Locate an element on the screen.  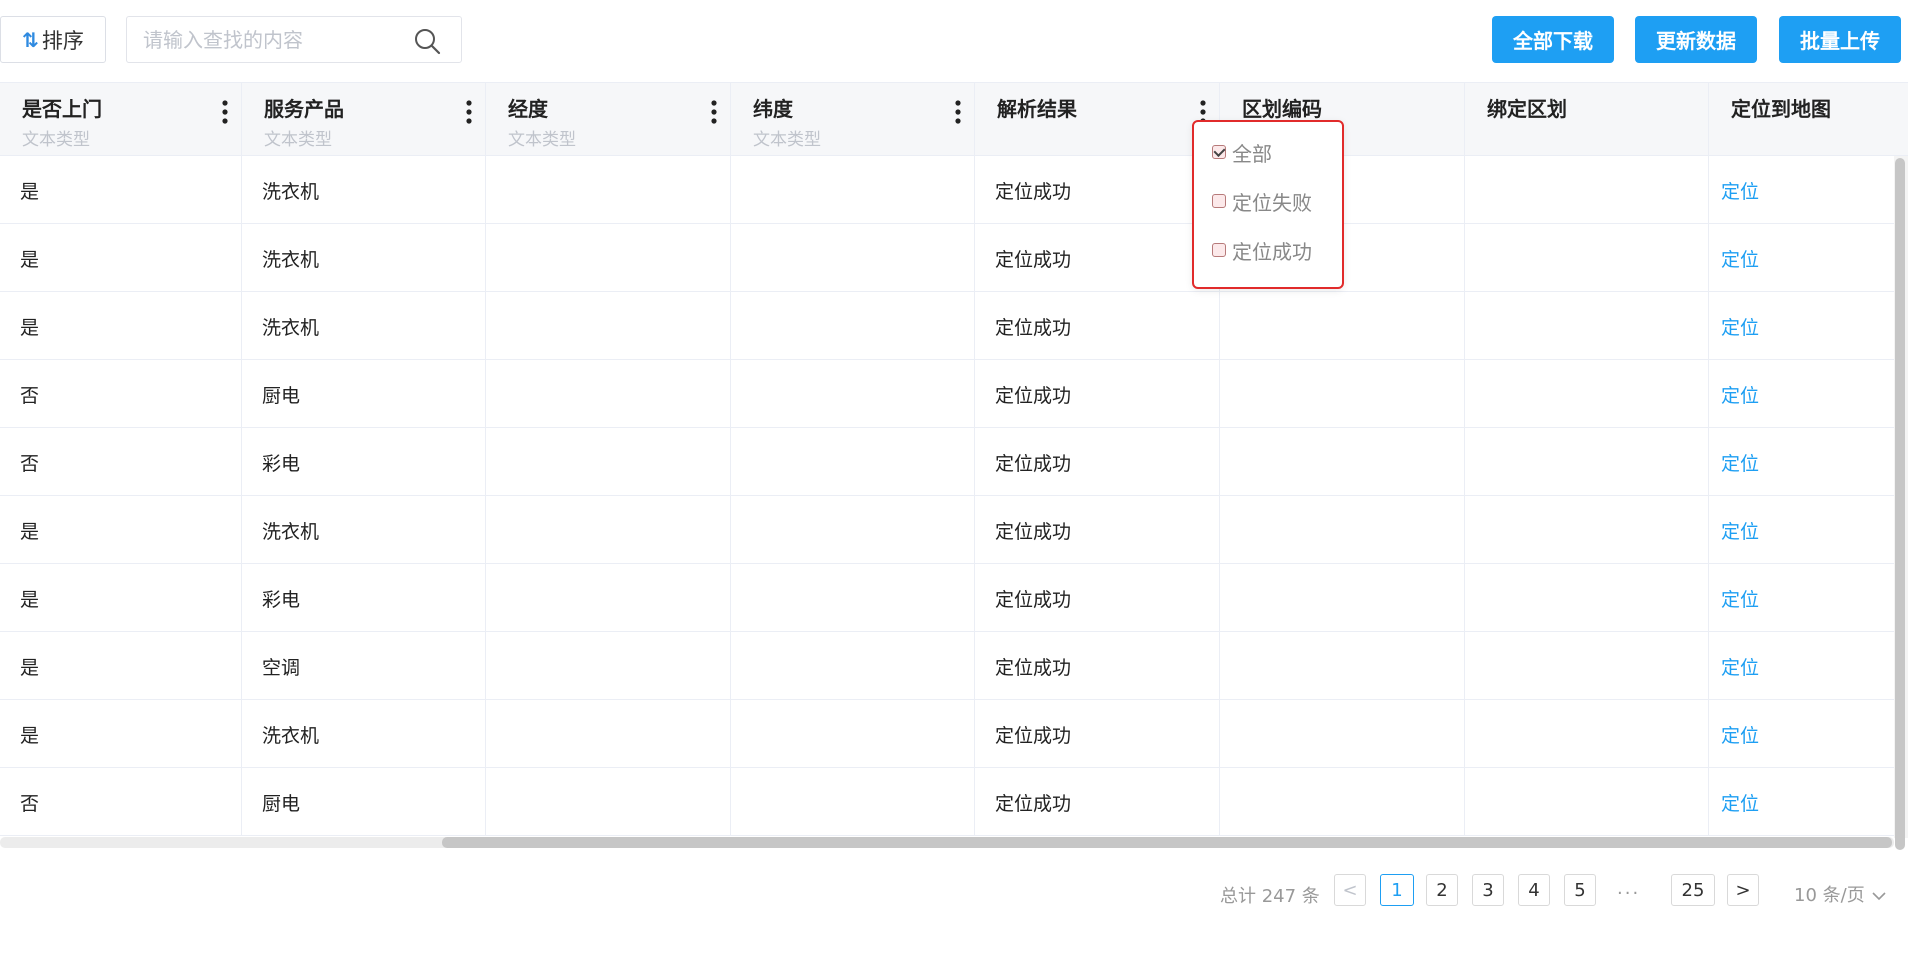
update-data-button: 更新数据 is located at coordinates (1696, 39).